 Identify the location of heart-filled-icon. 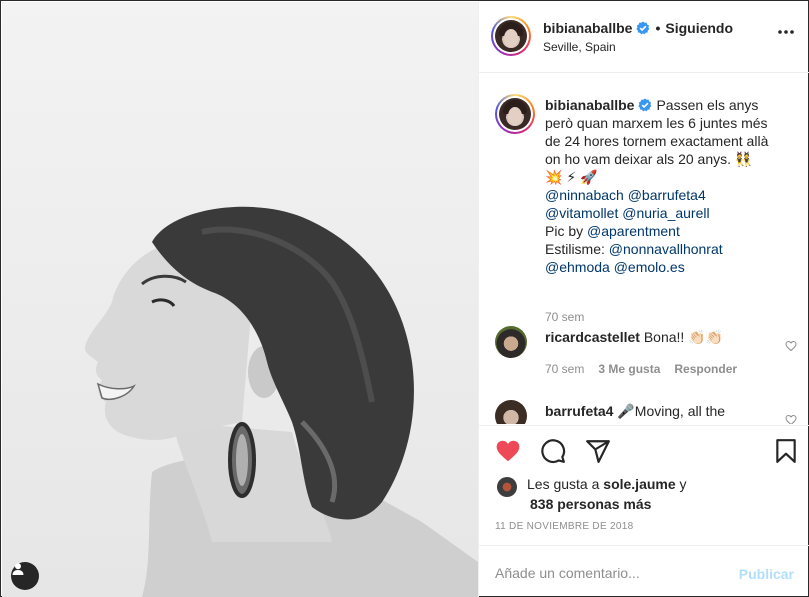
(508, 451).